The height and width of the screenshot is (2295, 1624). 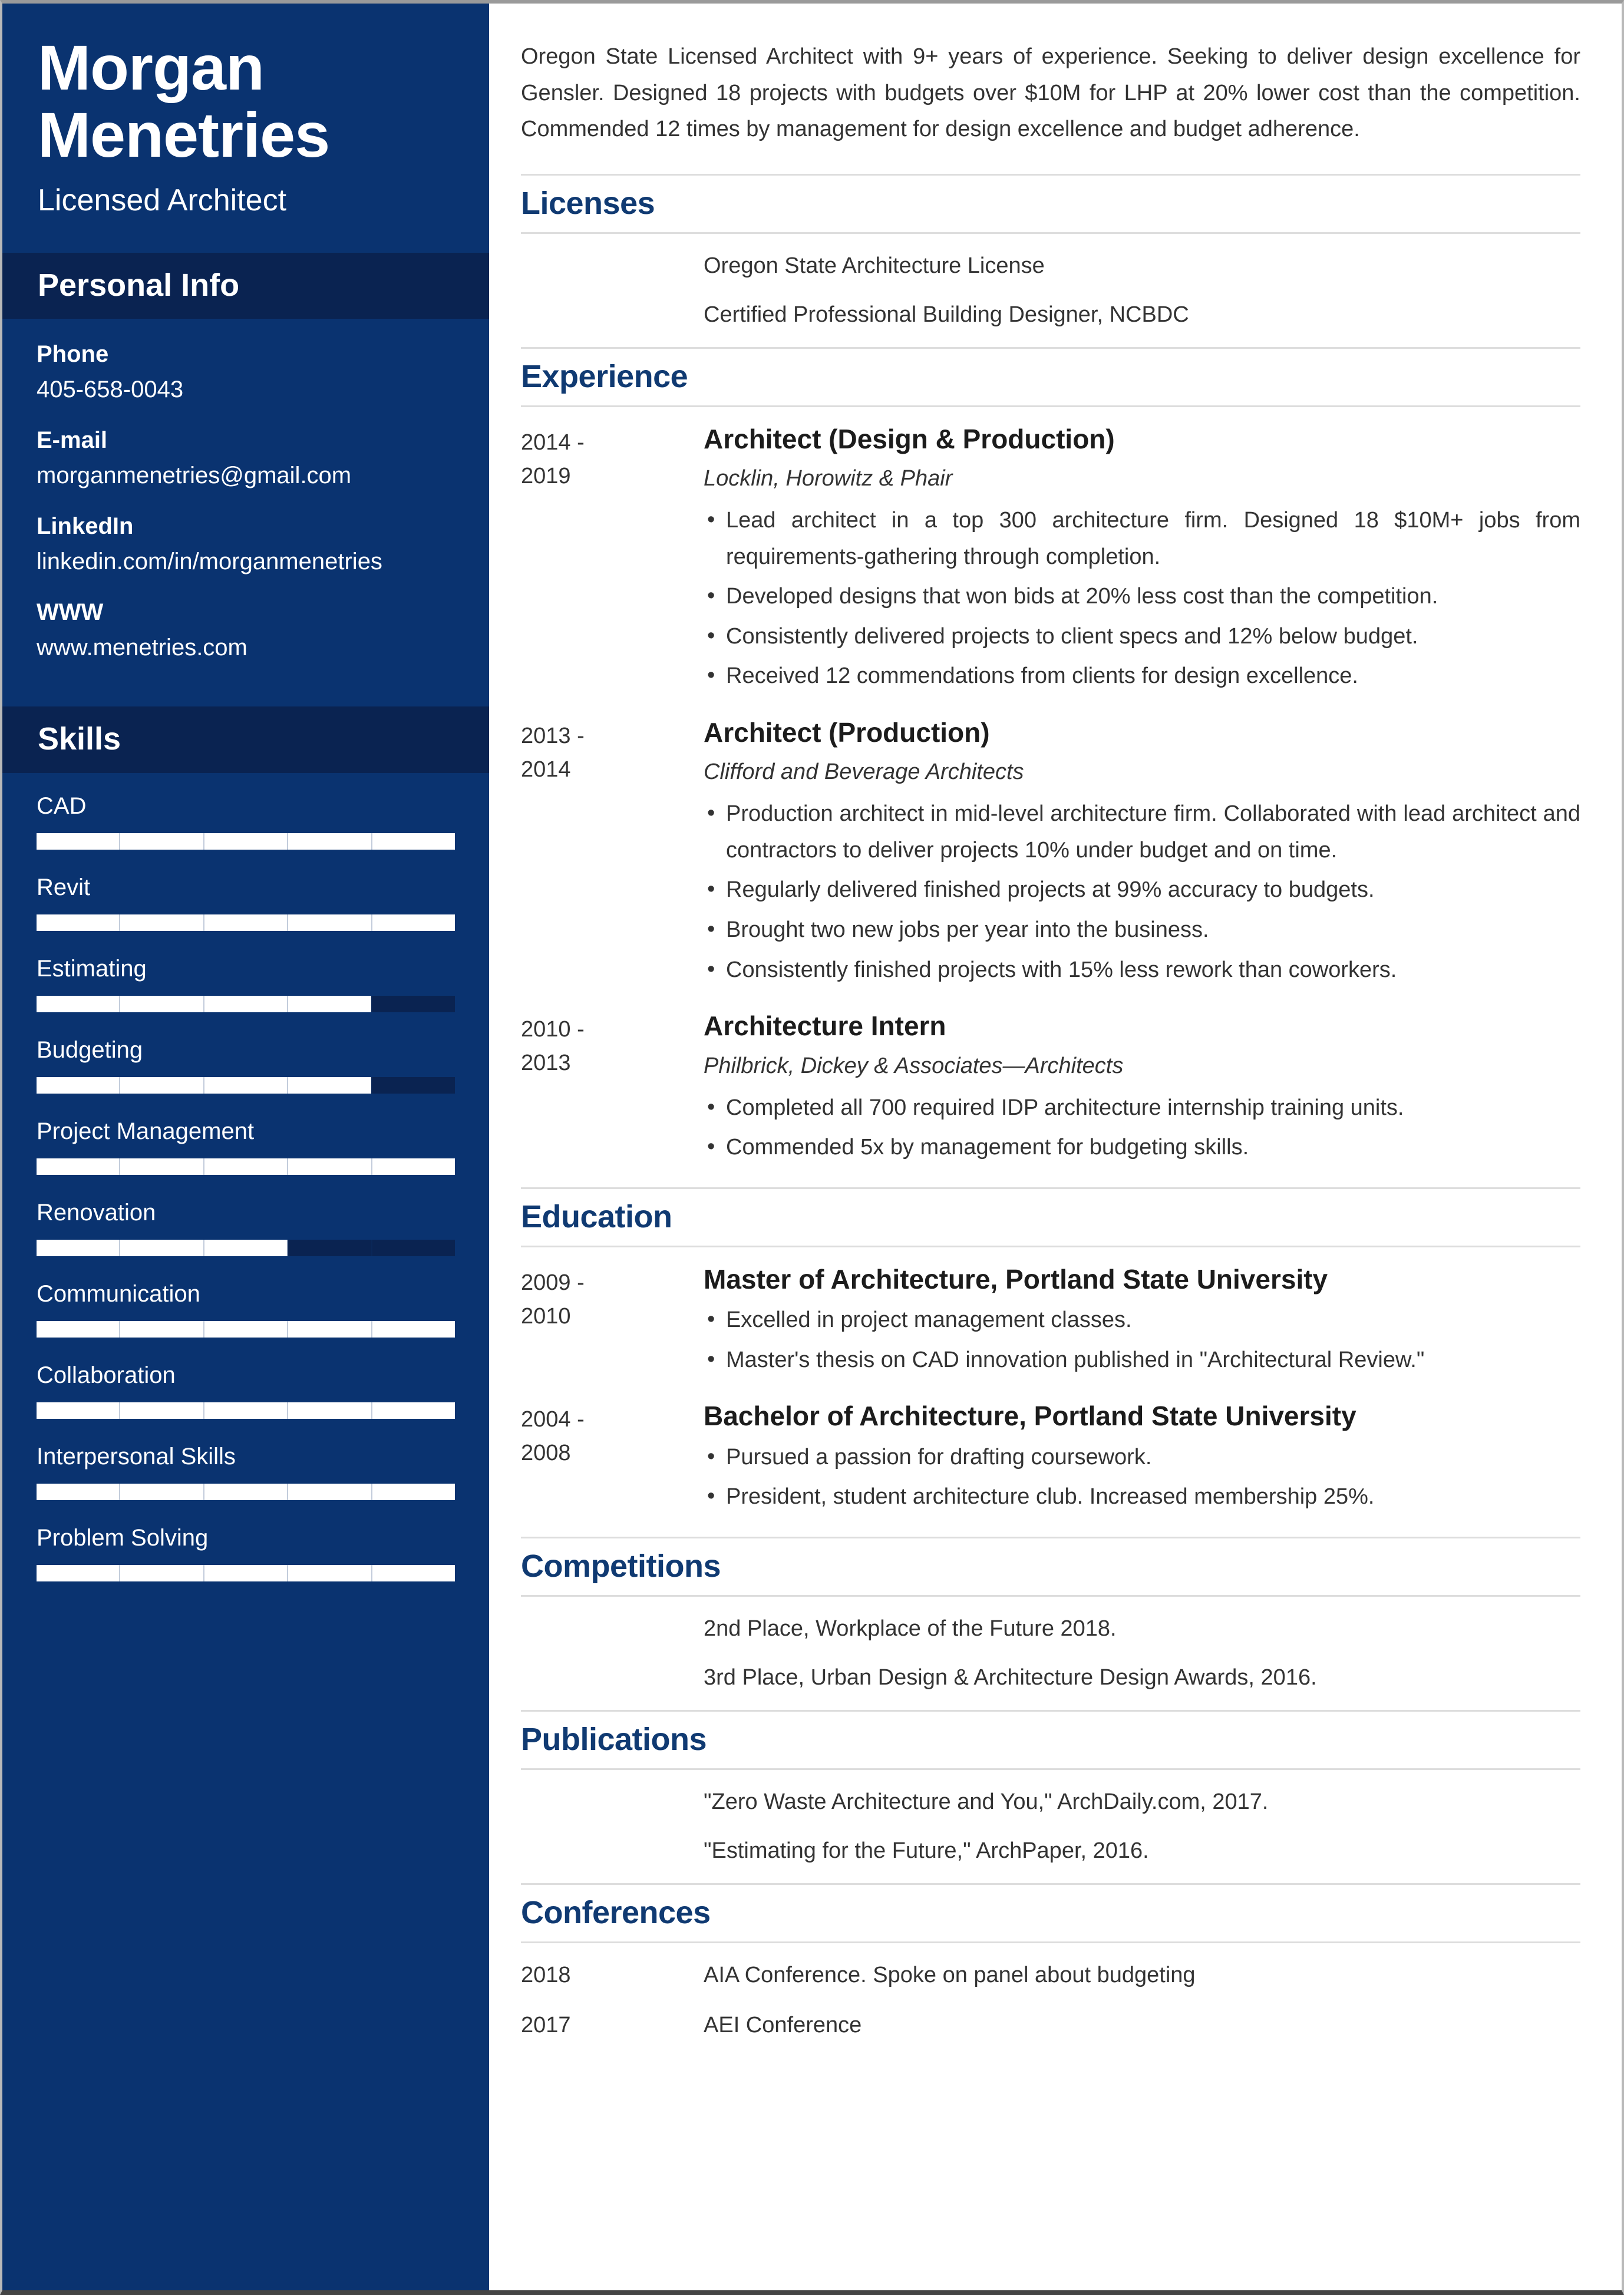 I want to click on skill-label: Collaboration, so click(x=106, y=1375).